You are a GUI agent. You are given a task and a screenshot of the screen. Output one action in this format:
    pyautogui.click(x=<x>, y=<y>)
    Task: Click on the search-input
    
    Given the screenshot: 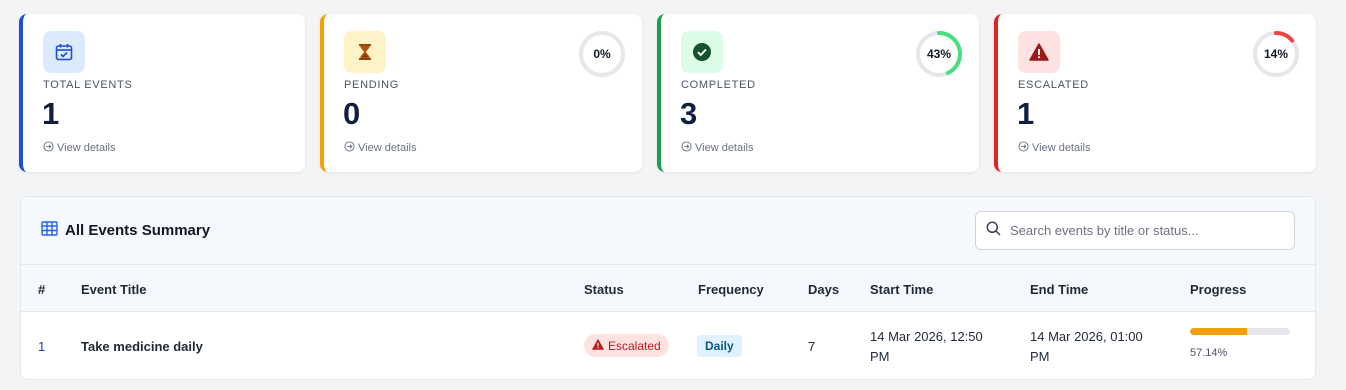 What is the action you would take?
    pyautogui.click(x=1145, y=230)
    